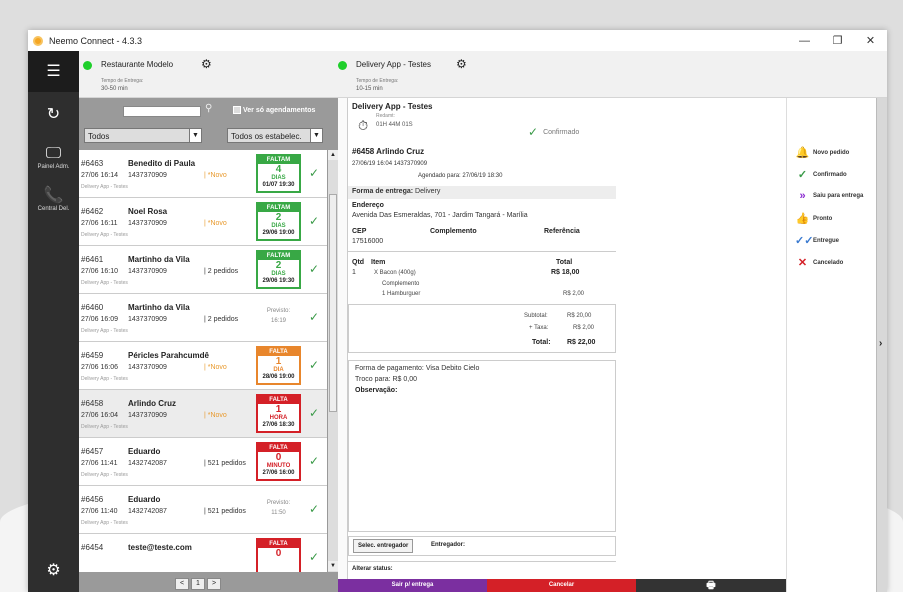 The width and height of the screenshot is (903, 592). I want to click on collapse-panel-handle: ›, so click(881, 345).